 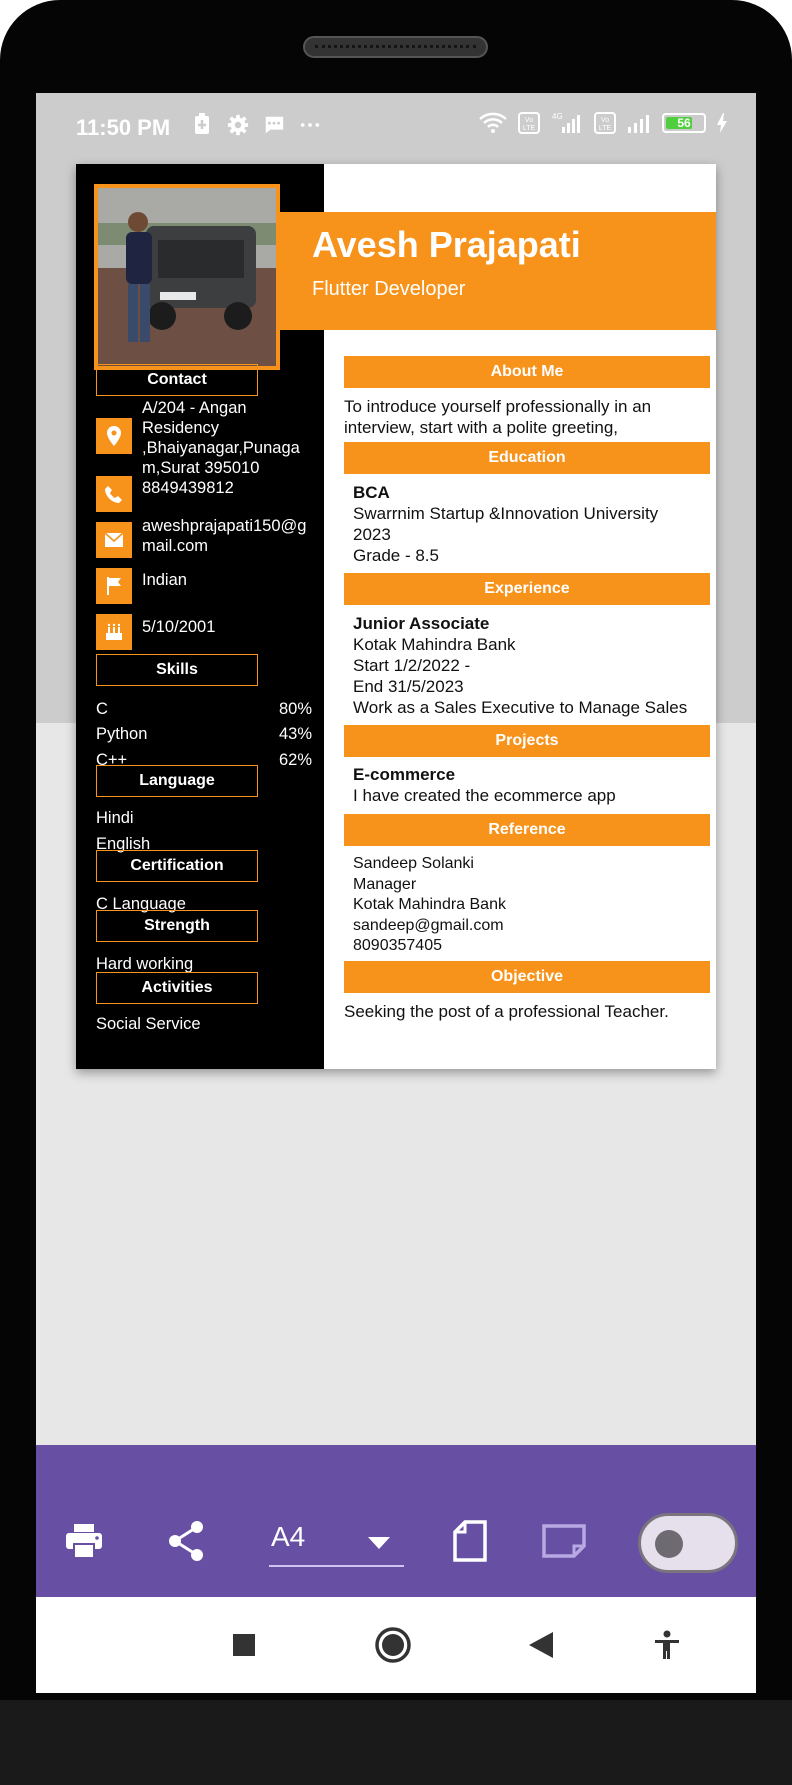 I want to click on activity-item: Social Service, so click(x=204, y=1024).